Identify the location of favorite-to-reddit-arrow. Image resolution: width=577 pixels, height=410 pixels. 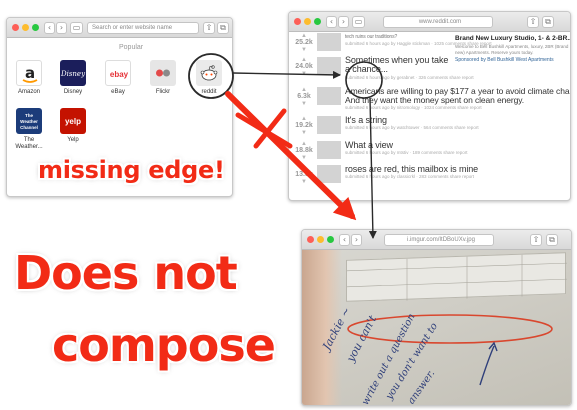
(286, 74).